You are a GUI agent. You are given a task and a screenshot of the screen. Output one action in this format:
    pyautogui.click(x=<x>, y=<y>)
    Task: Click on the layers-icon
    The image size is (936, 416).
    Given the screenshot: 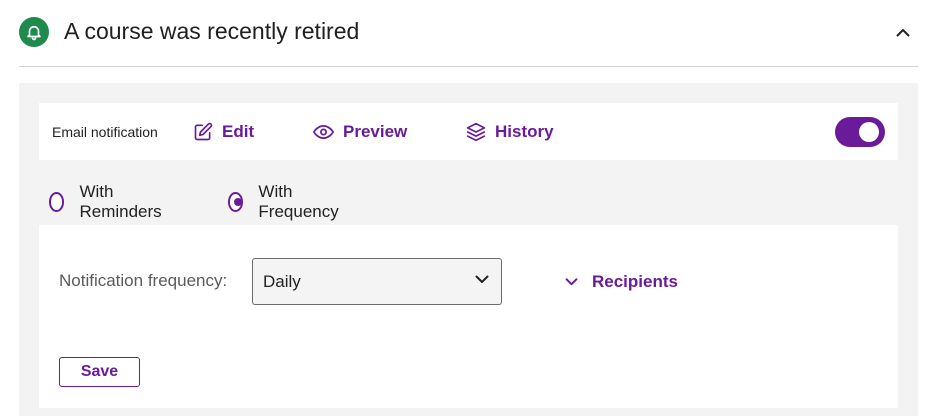 What is the action you would take?
    pyautogui.click(x=476, y=132)
    